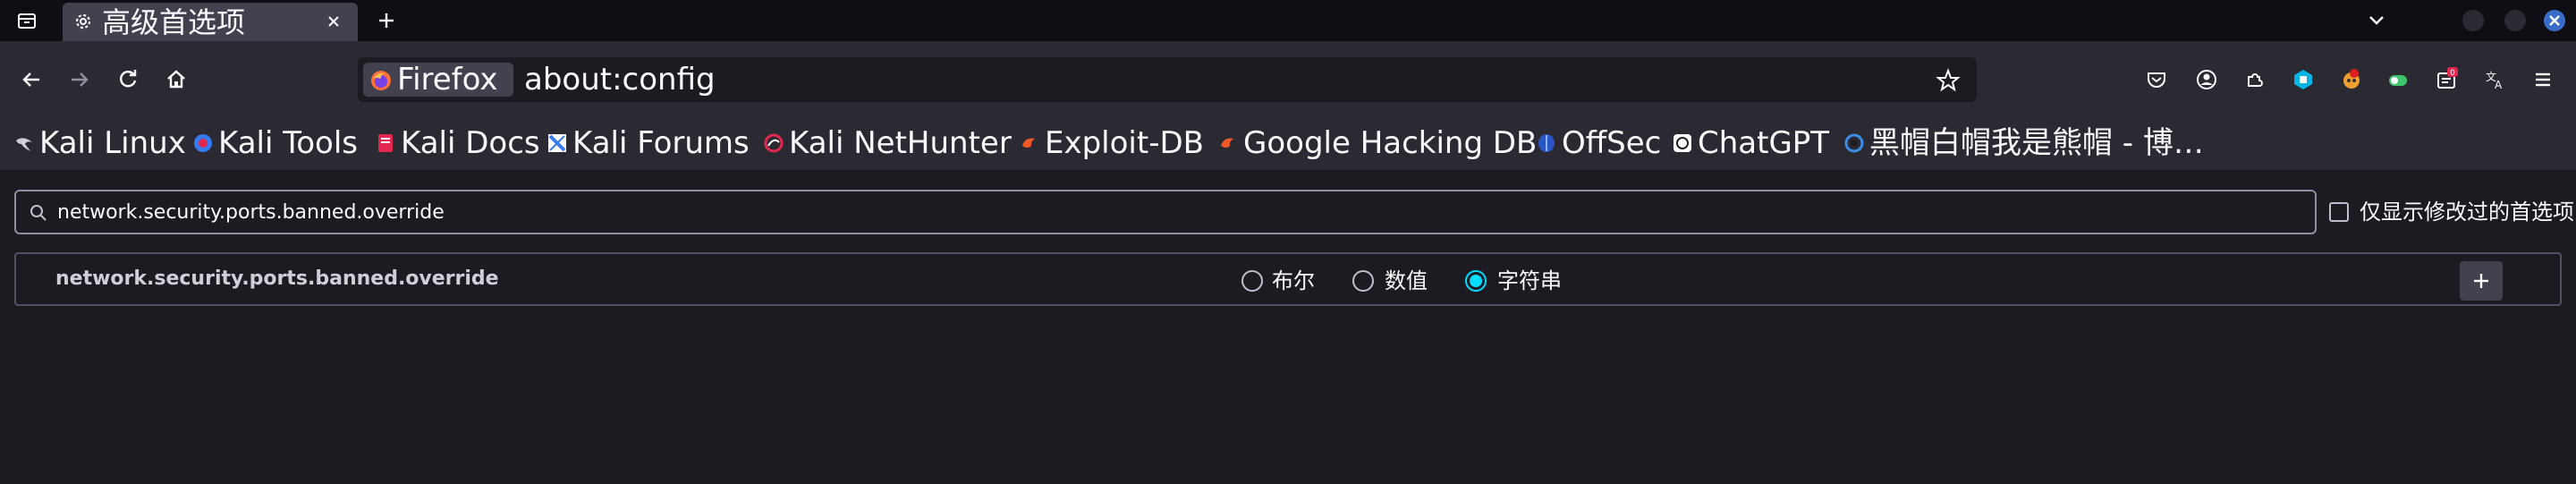 This screenshot has width=2576, height=484. I want to click on bookmark-label: Google Hacking DB, so click(1390, 143).